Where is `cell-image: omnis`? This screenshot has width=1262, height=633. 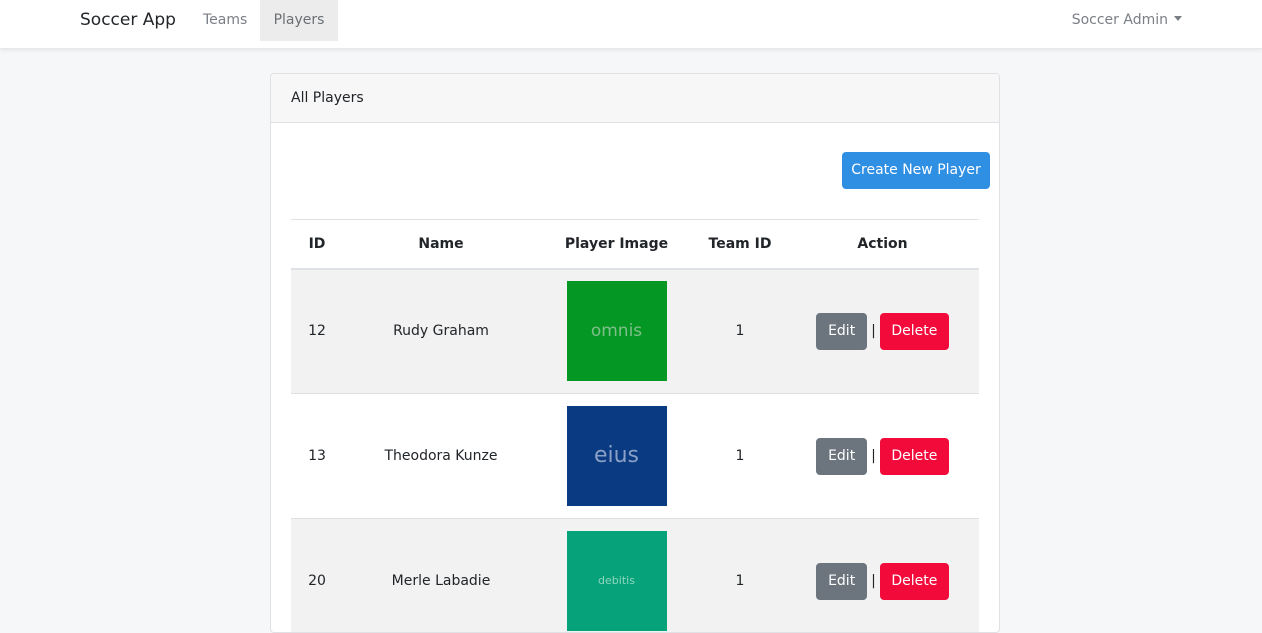 cell-image: omnis is located at coordinates (616, 331).